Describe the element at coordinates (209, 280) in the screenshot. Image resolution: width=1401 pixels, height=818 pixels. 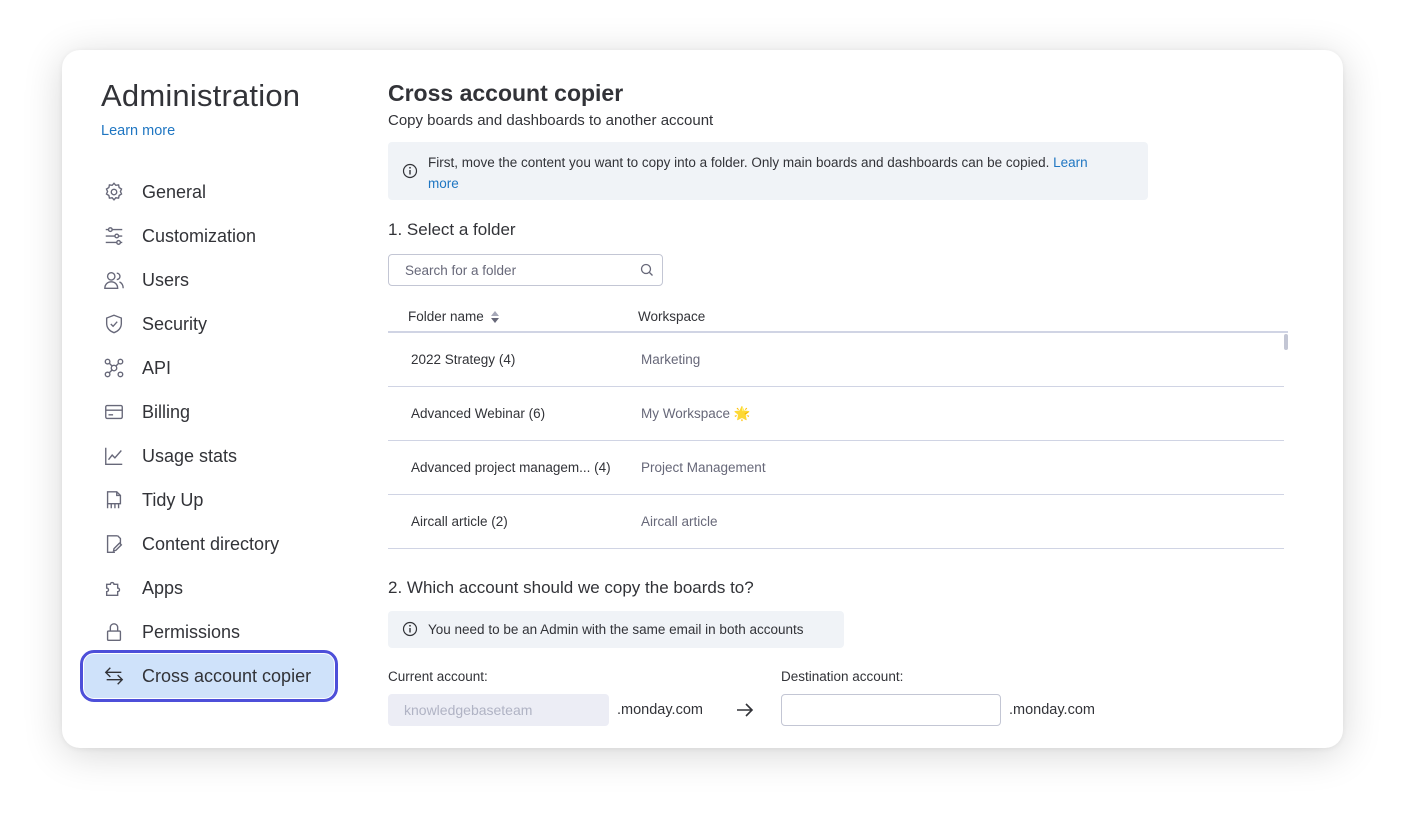
I see `sidebar-item-users: Users` at that location.